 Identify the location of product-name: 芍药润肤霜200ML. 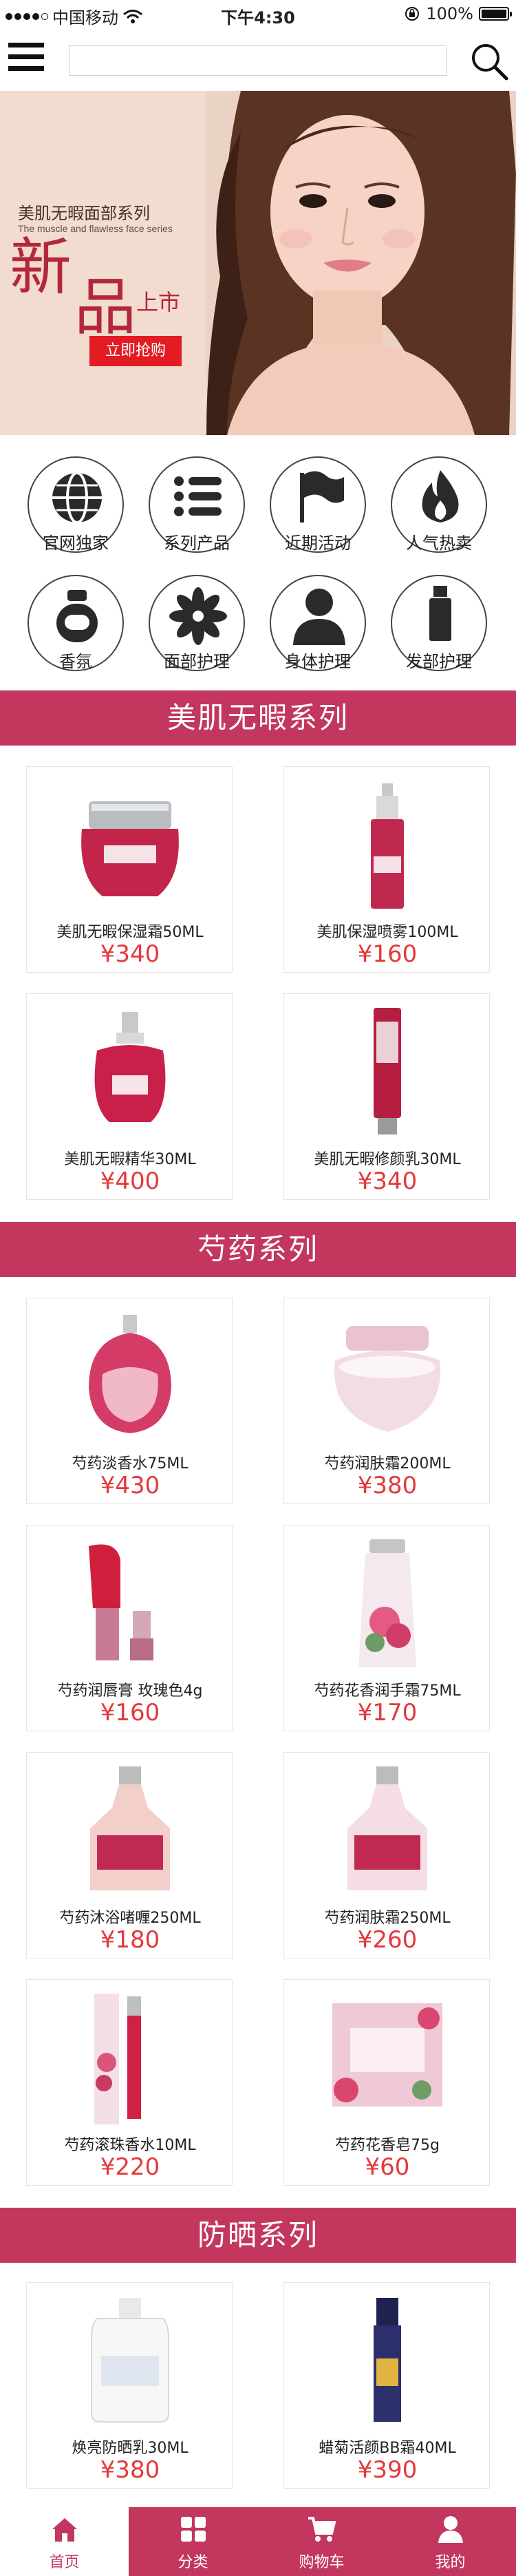
(387, 1463).